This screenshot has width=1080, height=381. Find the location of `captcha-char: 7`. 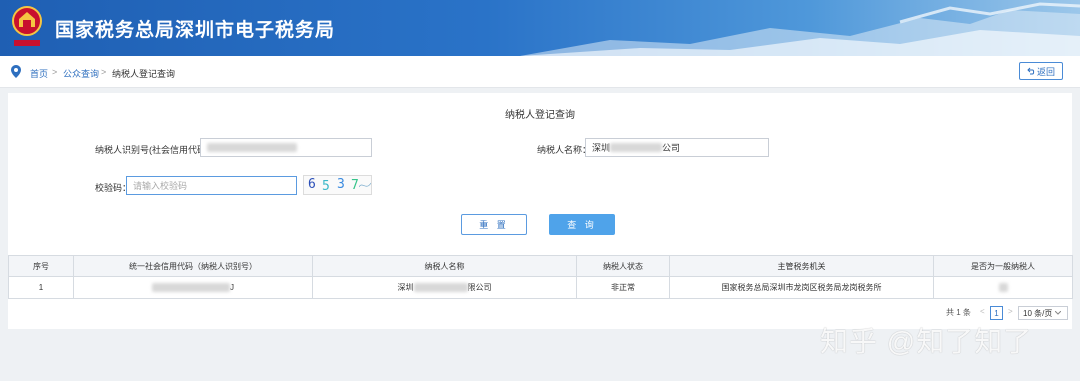

captcha-char: 7 is located at coordinates (355, 185).